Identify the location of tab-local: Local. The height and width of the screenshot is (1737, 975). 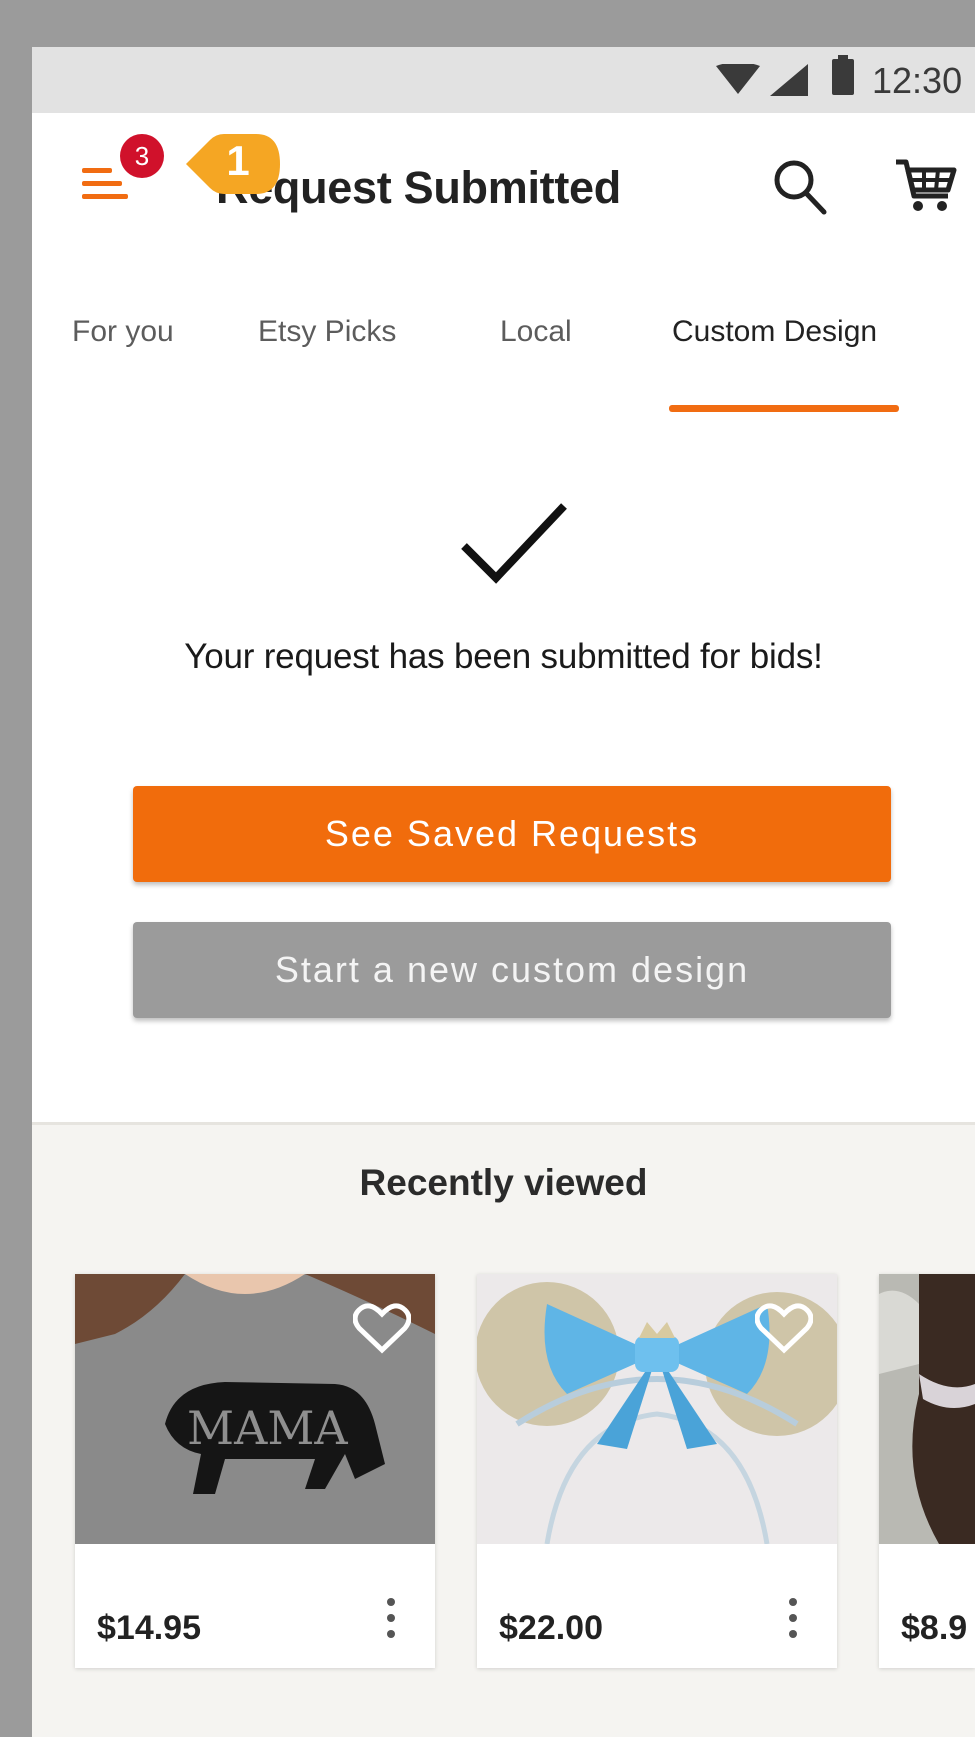
(536, 332).